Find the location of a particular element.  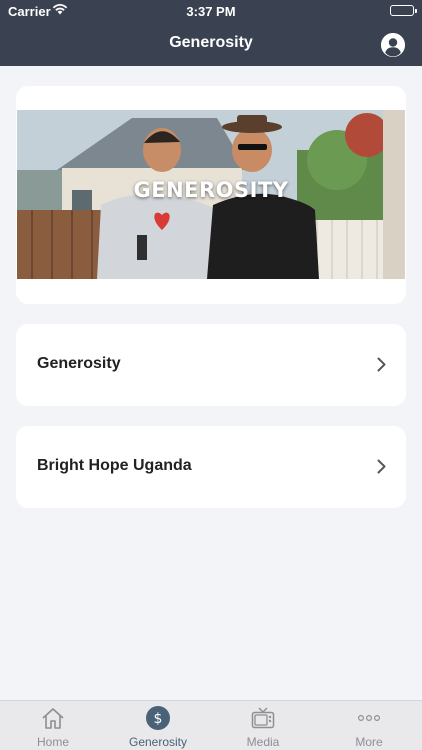

tab-label: Home is located at coordinates (52, 742).